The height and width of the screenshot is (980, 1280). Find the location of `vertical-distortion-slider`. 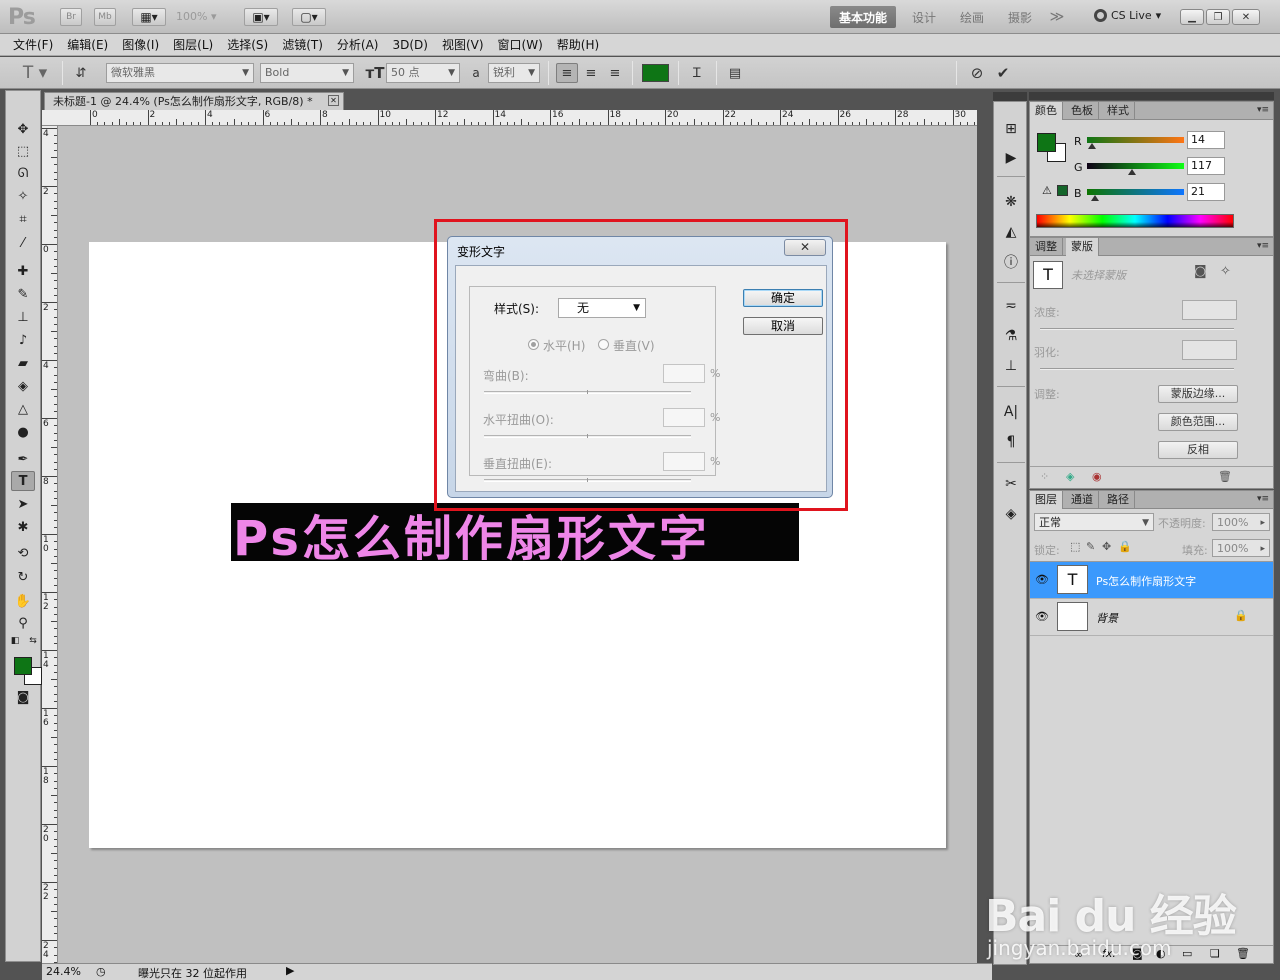

vertical-distortion-slider is located at coordinates (587, 480).